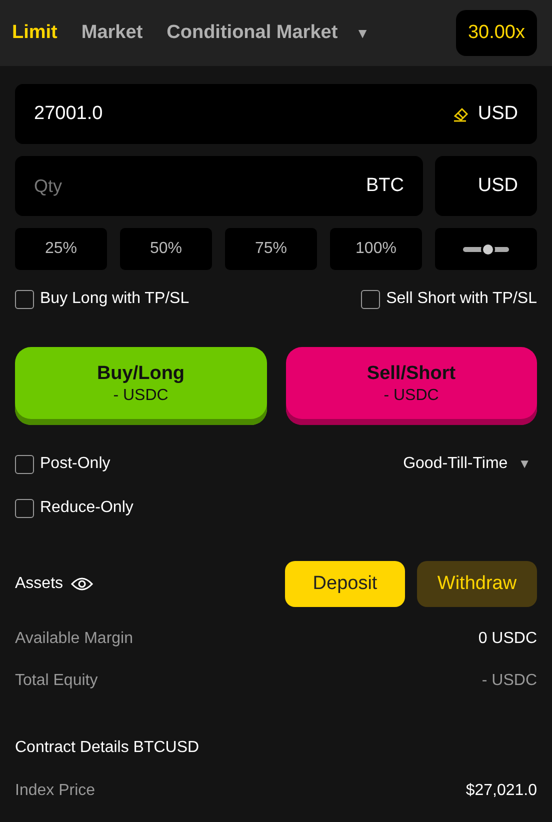  What do you see at coordinates (509, 681) in the screenshot?
I see `row-value: - USDC` at bounding box center [509, 681].